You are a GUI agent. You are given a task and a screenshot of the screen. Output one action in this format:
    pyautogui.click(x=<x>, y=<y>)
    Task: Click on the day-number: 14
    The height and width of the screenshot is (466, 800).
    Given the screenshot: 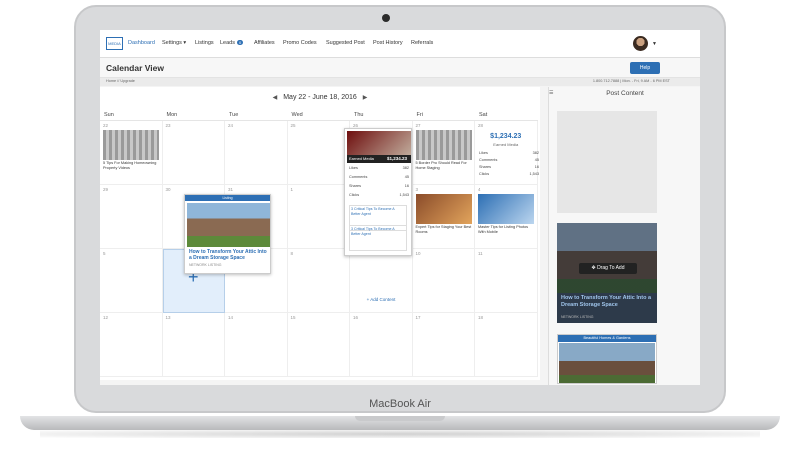 What is the action you would take?
    pyautogui.click(x=231, y=317)
    